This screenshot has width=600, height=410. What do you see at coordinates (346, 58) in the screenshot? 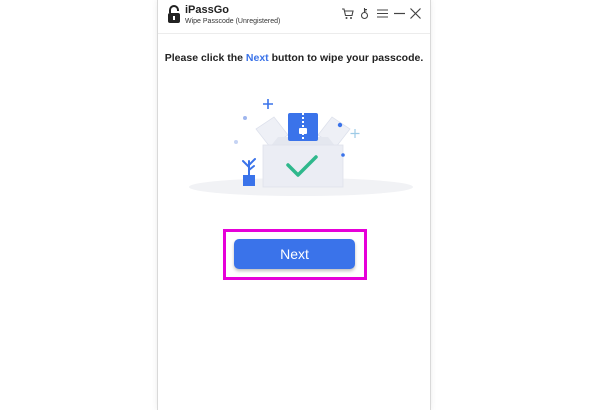
I see `instruction-suffix: button to wipe your passcode.` at bounding box center [346, 58].